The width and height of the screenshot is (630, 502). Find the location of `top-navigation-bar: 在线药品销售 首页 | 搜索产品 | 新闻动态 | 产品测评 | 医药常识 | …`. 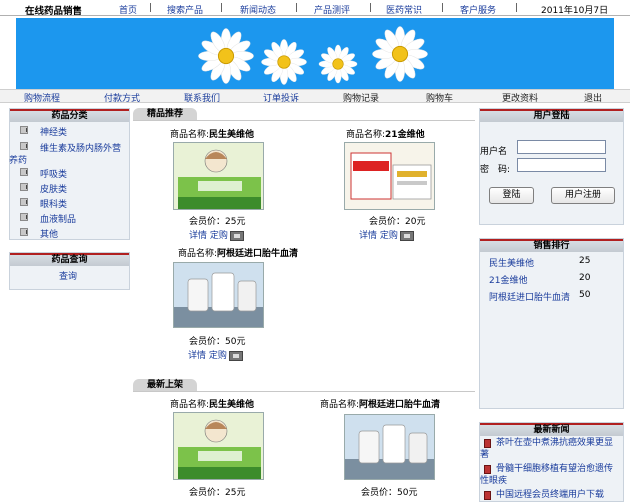

top-navigation-bar: 在线药品销售 首页 | 搜索产品 | 新闻动态 | 产品测评 | 医药常识 | … is located at coordinates (315, 8).